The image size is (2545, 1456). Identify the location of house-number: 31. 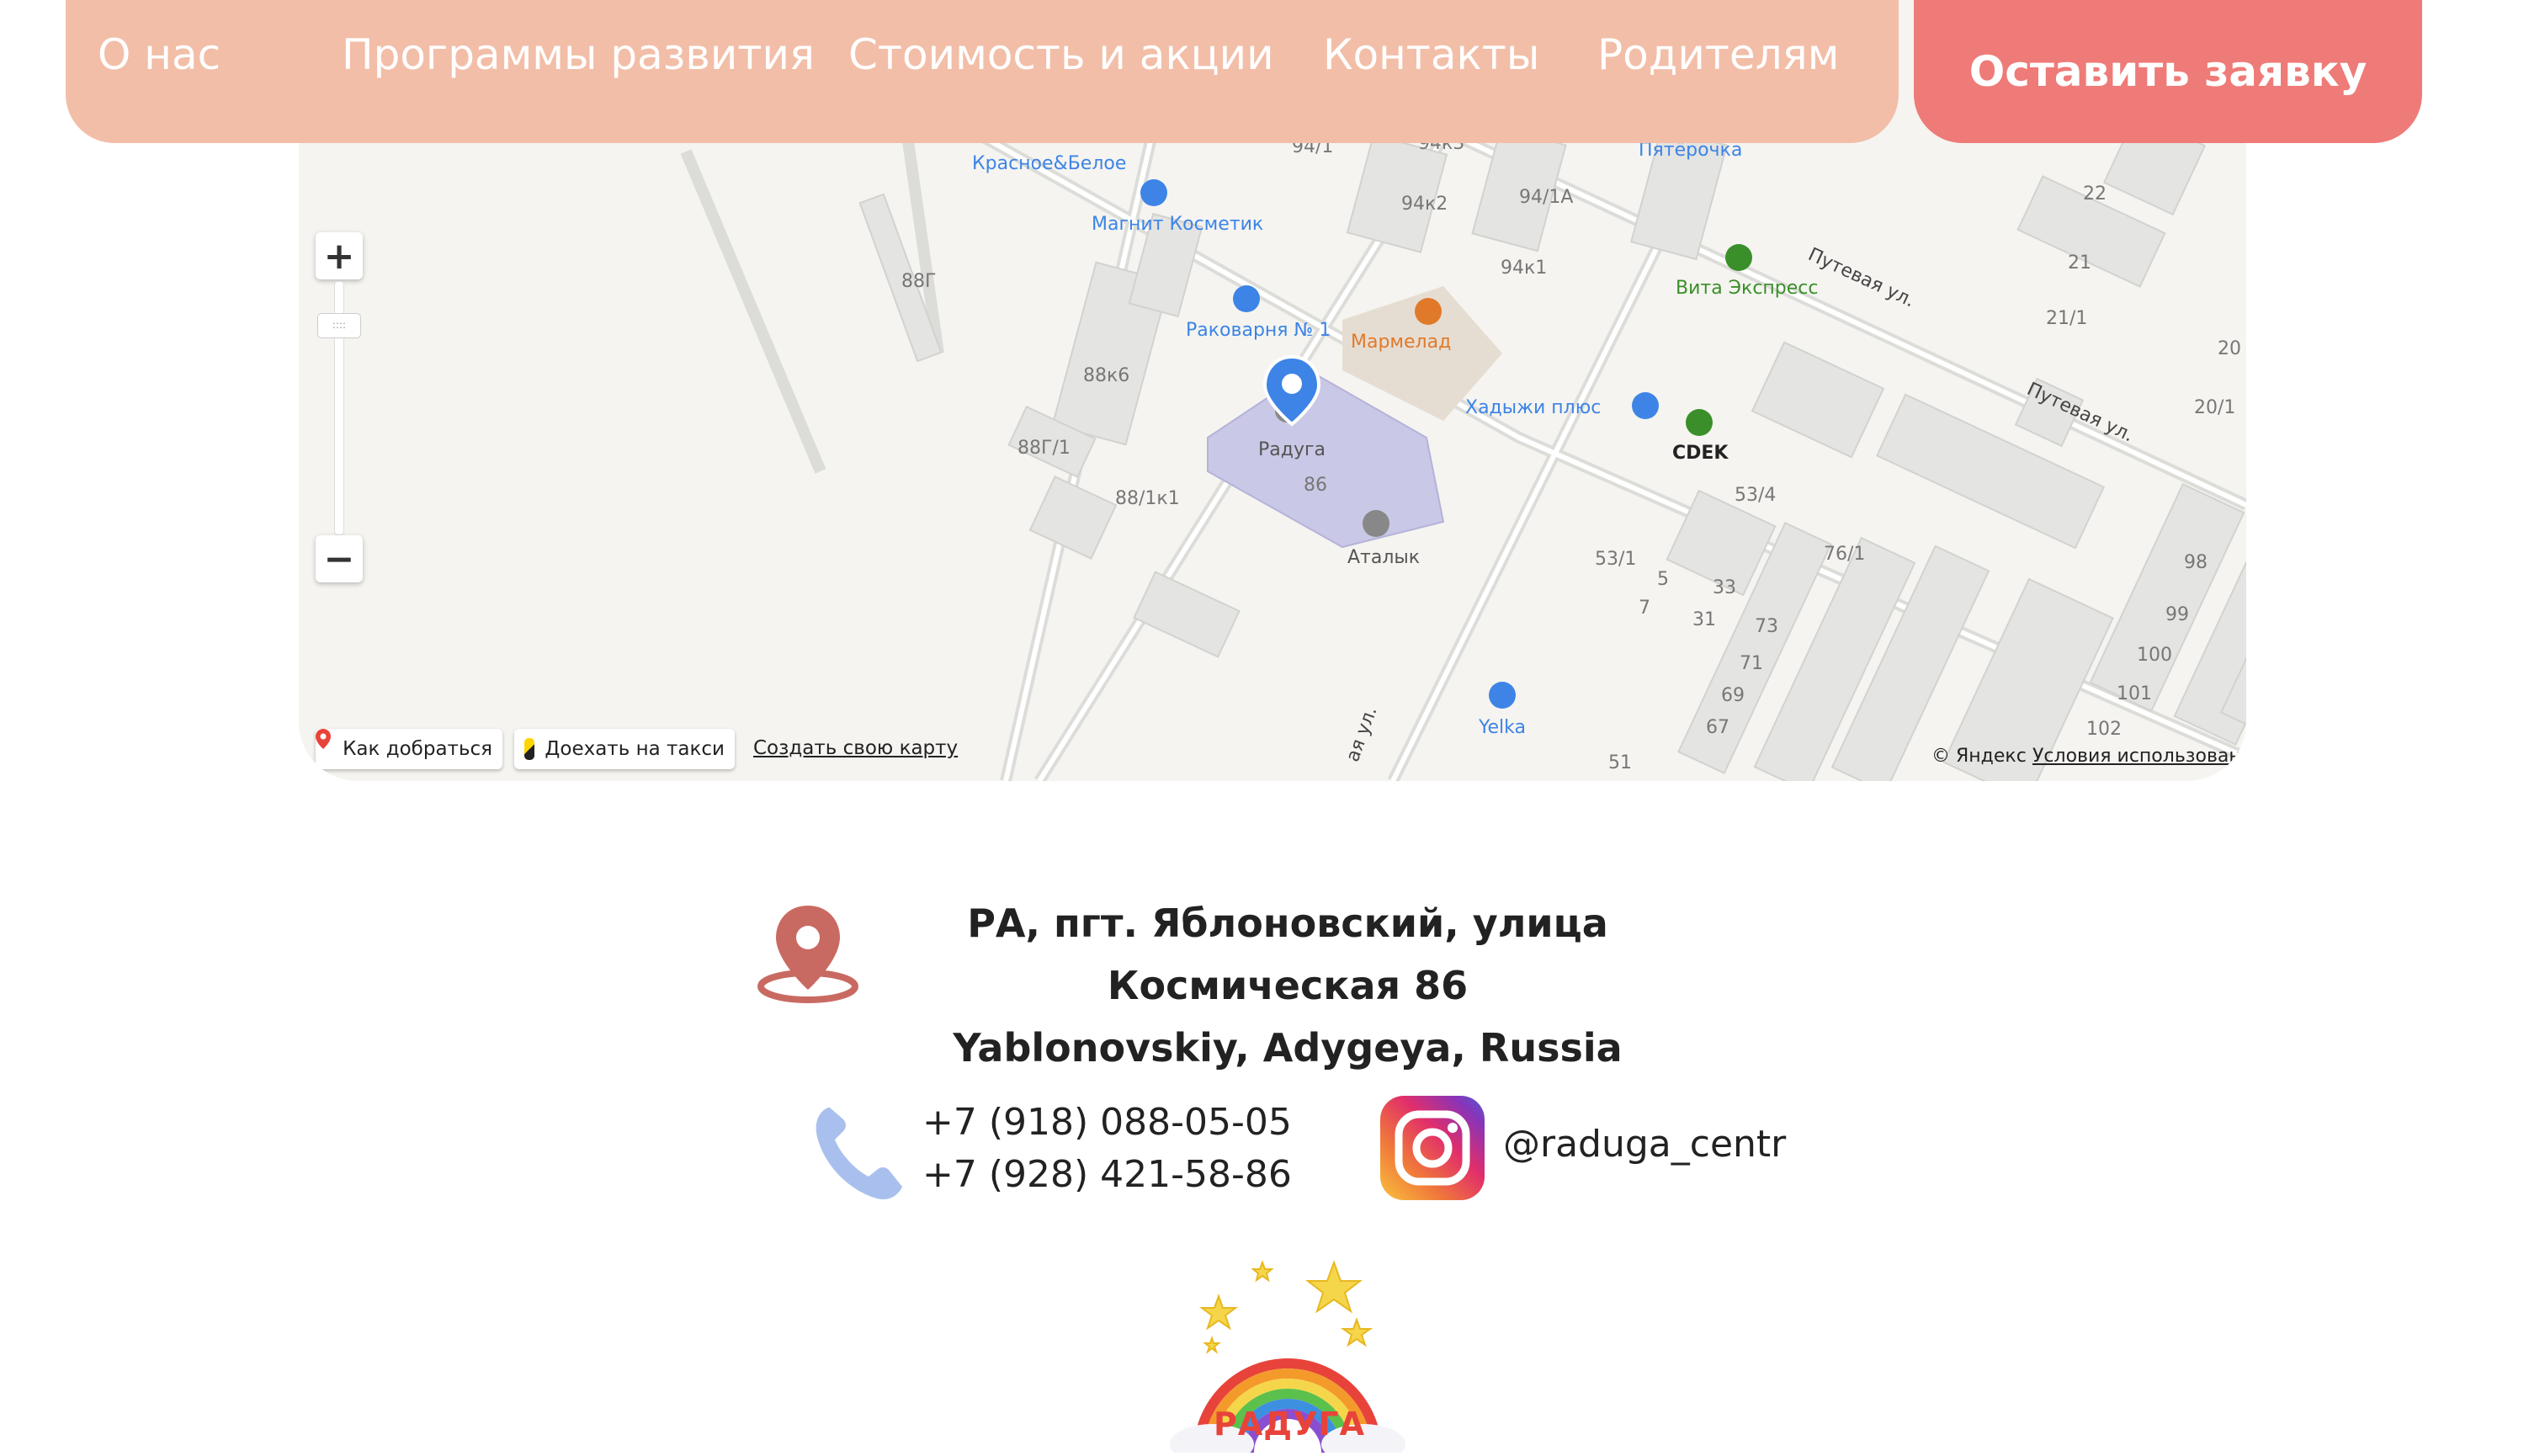
(1704, 619).